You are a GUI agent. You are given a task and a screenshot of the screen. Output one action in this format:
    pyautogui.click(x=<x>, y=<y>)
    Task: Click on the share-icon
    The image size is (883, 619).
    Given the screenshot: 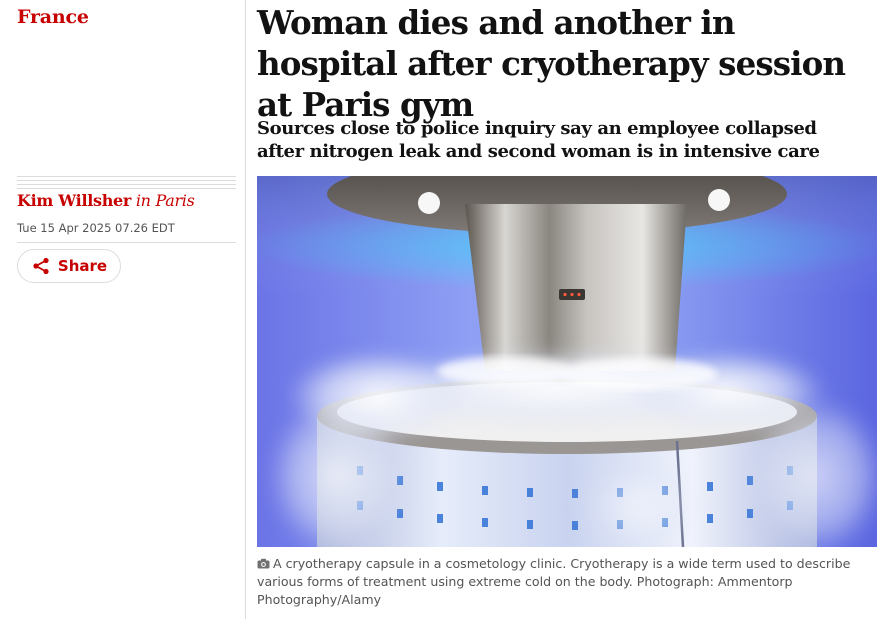 What is the action you would take?
    pyautogui.click(x=41, y=266)
    